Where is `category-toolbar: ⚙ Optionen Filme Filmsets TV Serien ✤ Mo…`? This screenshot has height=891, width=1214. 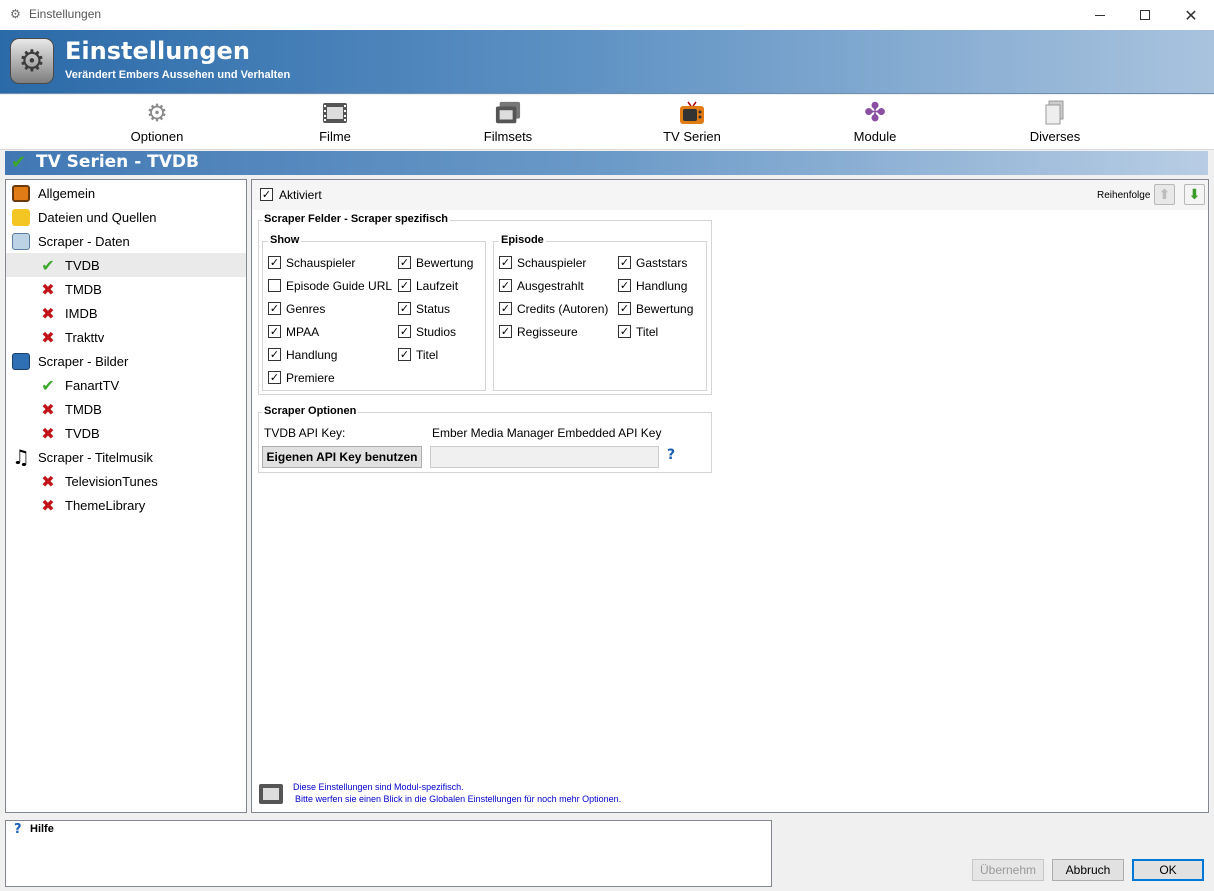 category-toolbar: ⚙ Optionen Filme Filmsets TV Serien ✤ Mo… is located at coordinates (607, 122).